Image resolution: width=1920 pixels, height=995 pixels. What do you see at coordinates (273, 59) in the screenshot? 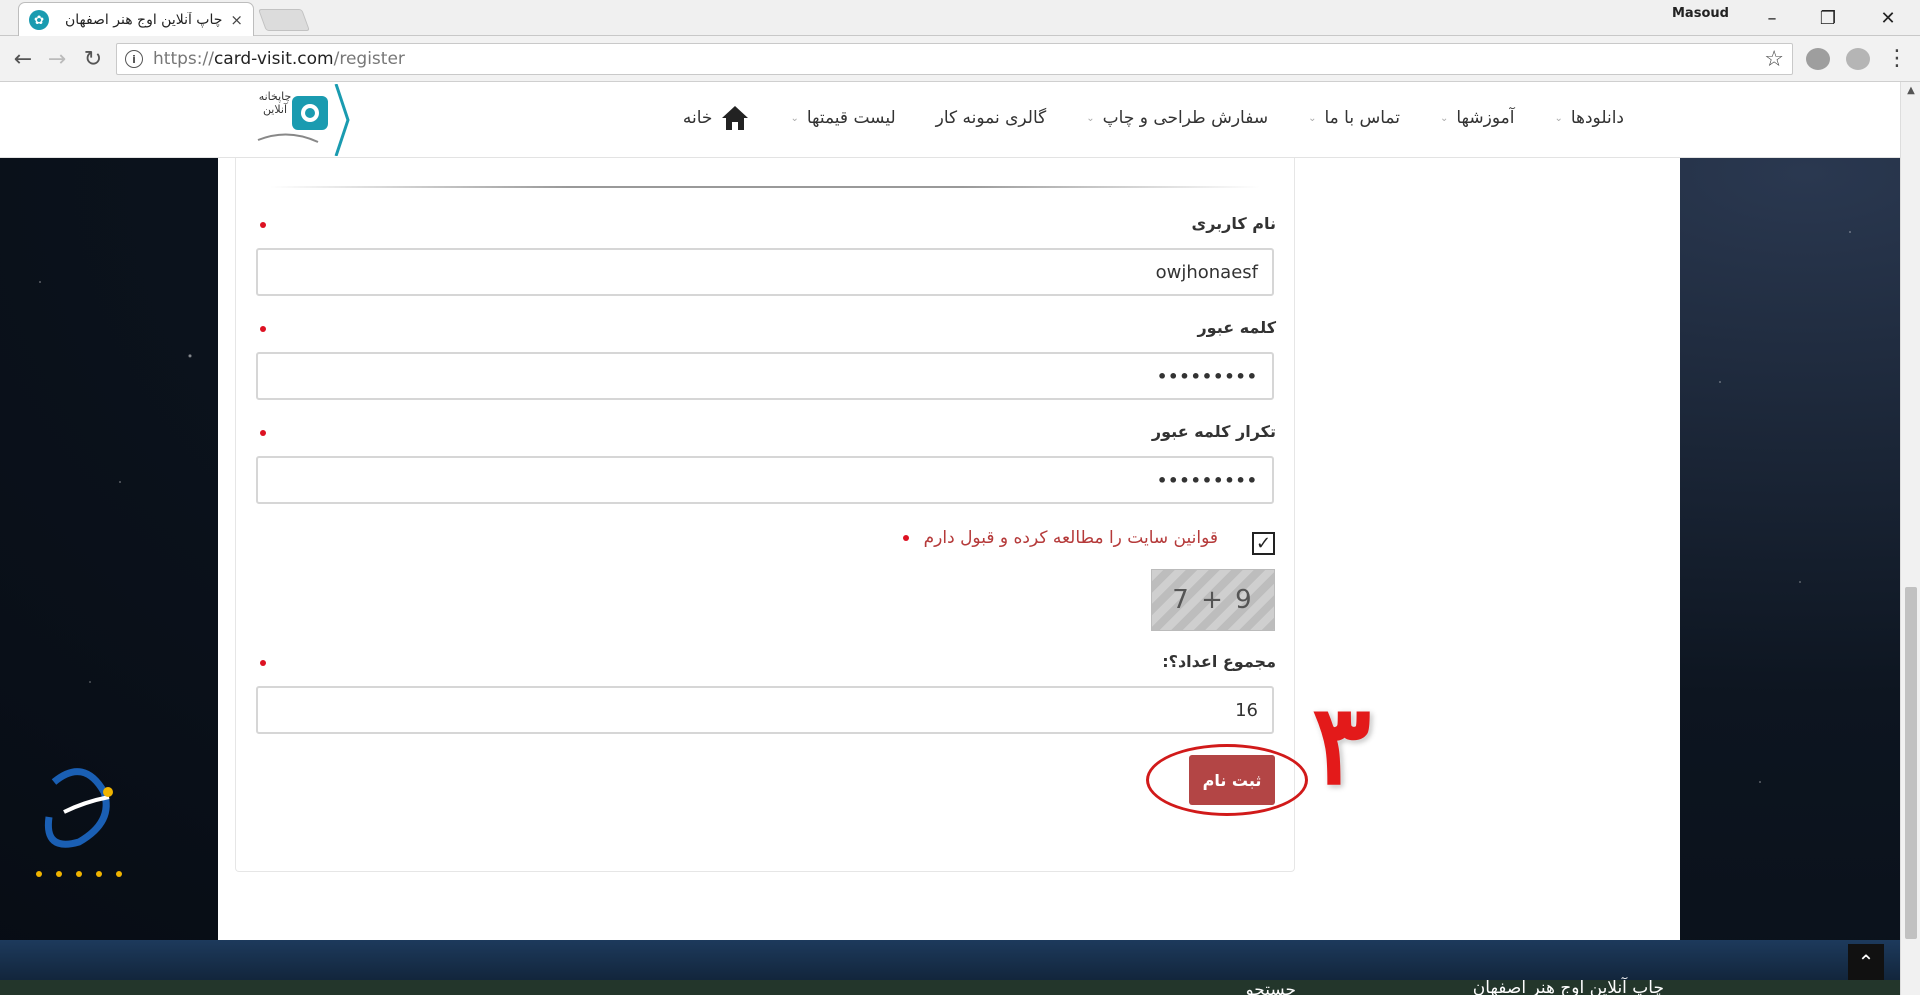
I see `url-host: card-visit.com` at bounding box center [273, 59].